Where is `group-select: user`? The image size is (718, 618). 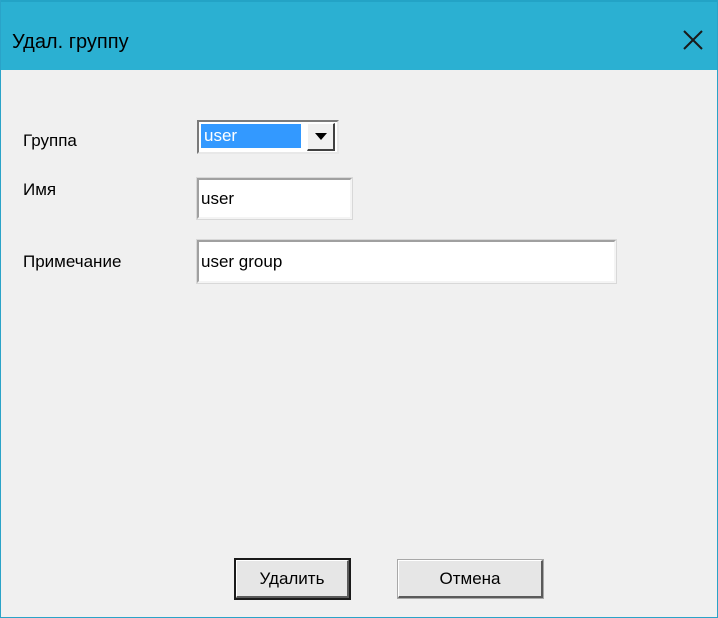
group-select: user is located at coordinates (268, 137).